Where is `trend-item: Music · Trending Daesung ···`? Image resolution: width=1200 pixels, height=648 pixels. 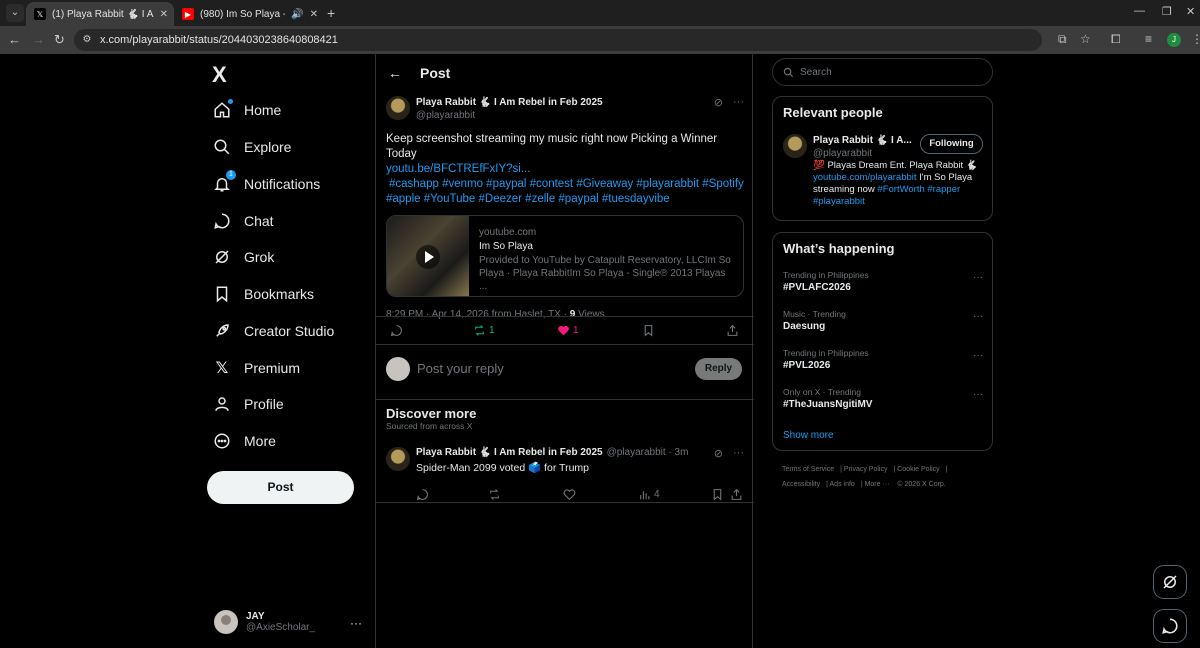
trend-item: Music · Trending Daesung ··· is located at coordinates (883, 320).